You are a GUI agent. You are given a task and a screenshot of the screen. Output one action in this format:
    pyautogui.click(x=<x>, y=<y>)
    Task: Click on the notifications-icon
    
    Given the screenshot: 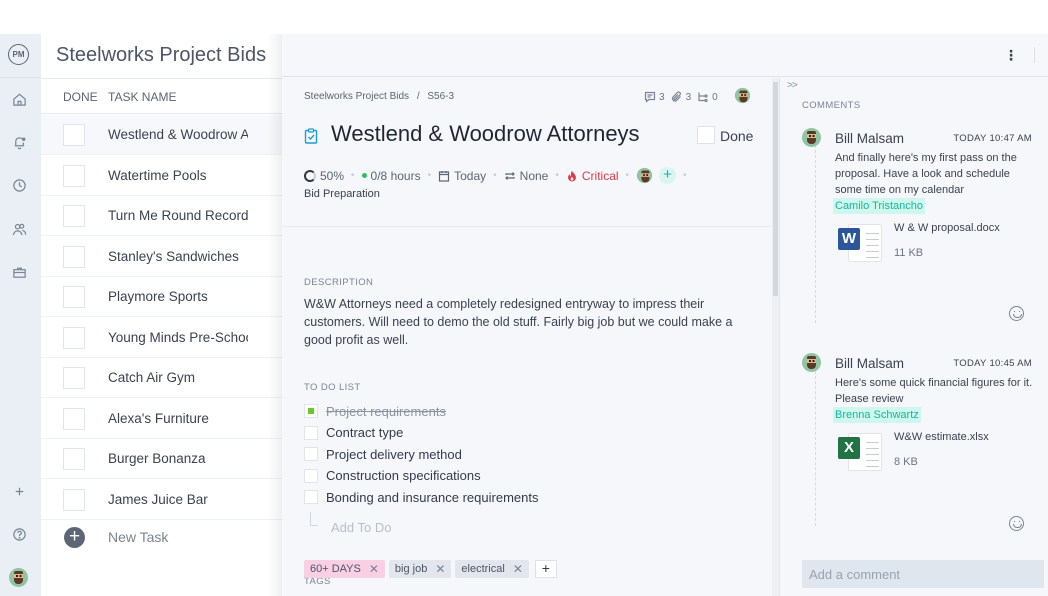 What is the action you would take?
    pyautogui.click(x=19, y=142)
    